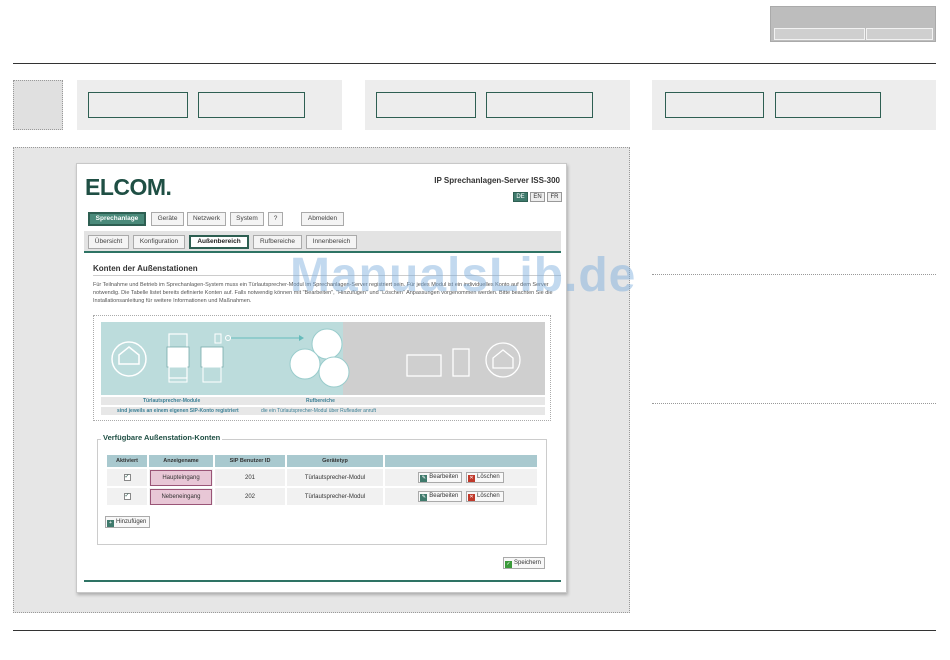 This screenshot has width=950, height=660. What do you see at coordinates (853, 24) in the screenshot?
I see `page-corner-badge` at bounding box center [853, 24].